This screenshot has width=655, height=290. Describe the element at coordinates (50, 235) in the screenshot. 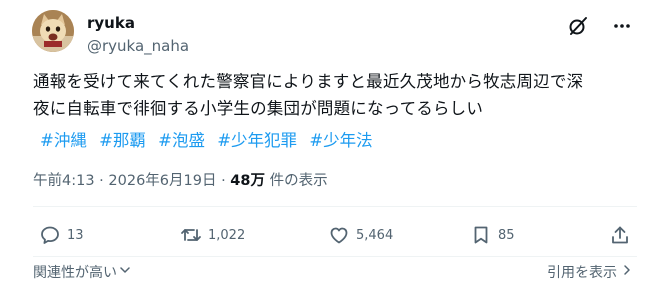

I see `reply-icon` at that location.